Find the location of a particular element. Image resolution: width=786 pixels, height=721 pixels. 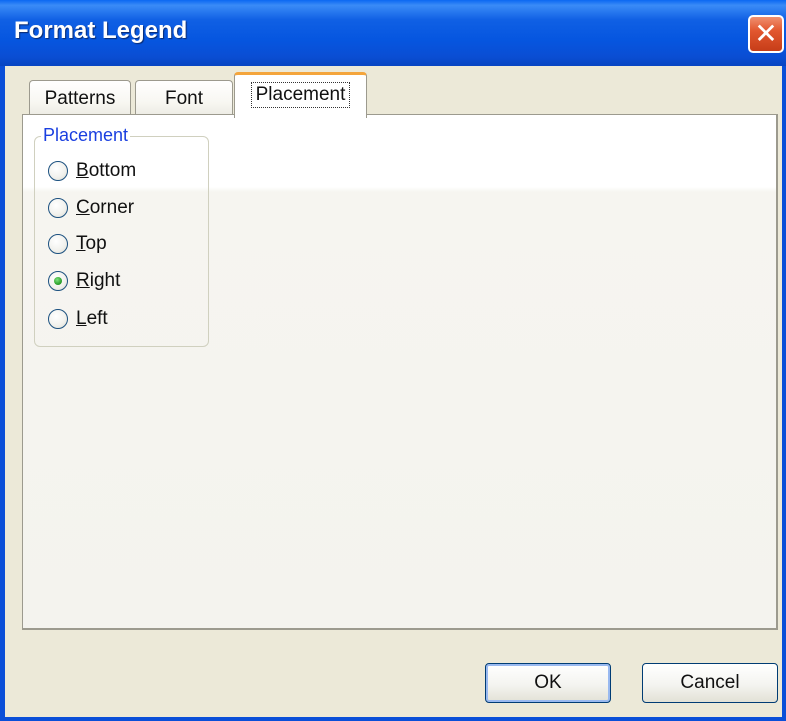

tab-placement-label: Placement is located at coordinates (300, 94).